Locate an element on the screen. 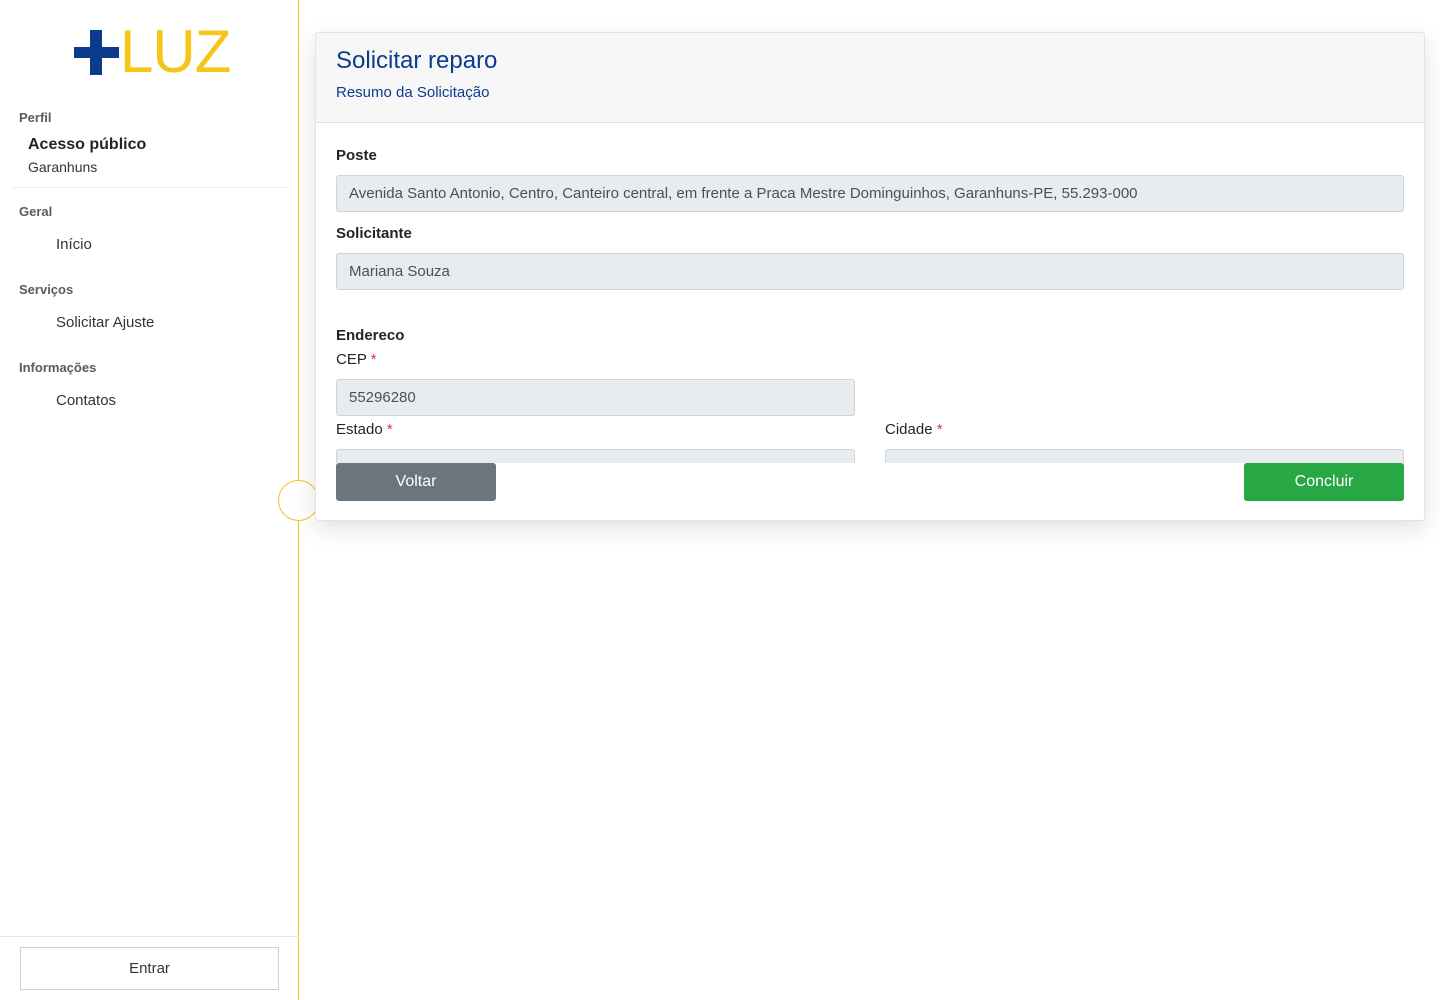  cep-label: CEP * is located at coordinates (356, 359).